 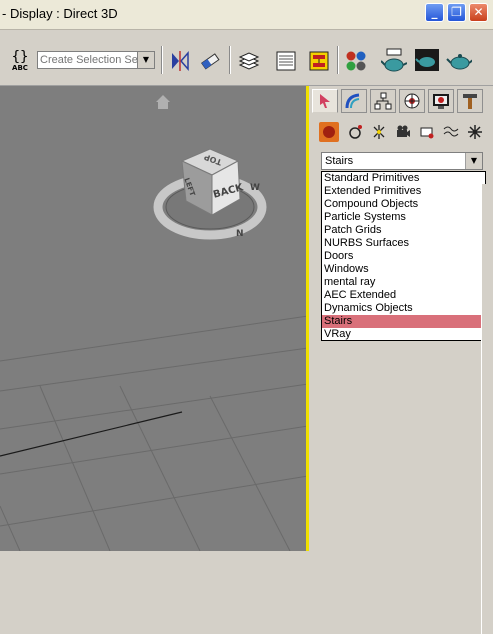 What do you see at coordinates (403, 217) in the screenshot?
I see `dropdown-option: Particle Systems` at bounding box center [403, 217].